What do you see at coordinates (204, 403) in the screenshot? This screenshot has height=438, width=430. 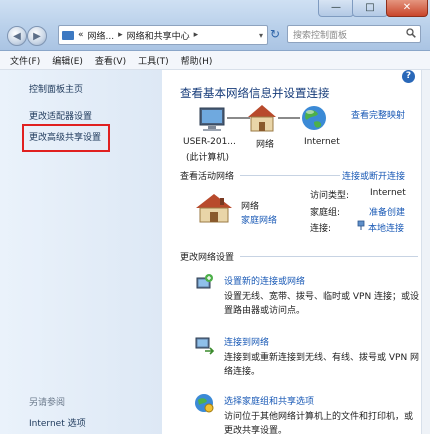 I see `homegroup-sharing-icon` at bounding box center [204, 403].